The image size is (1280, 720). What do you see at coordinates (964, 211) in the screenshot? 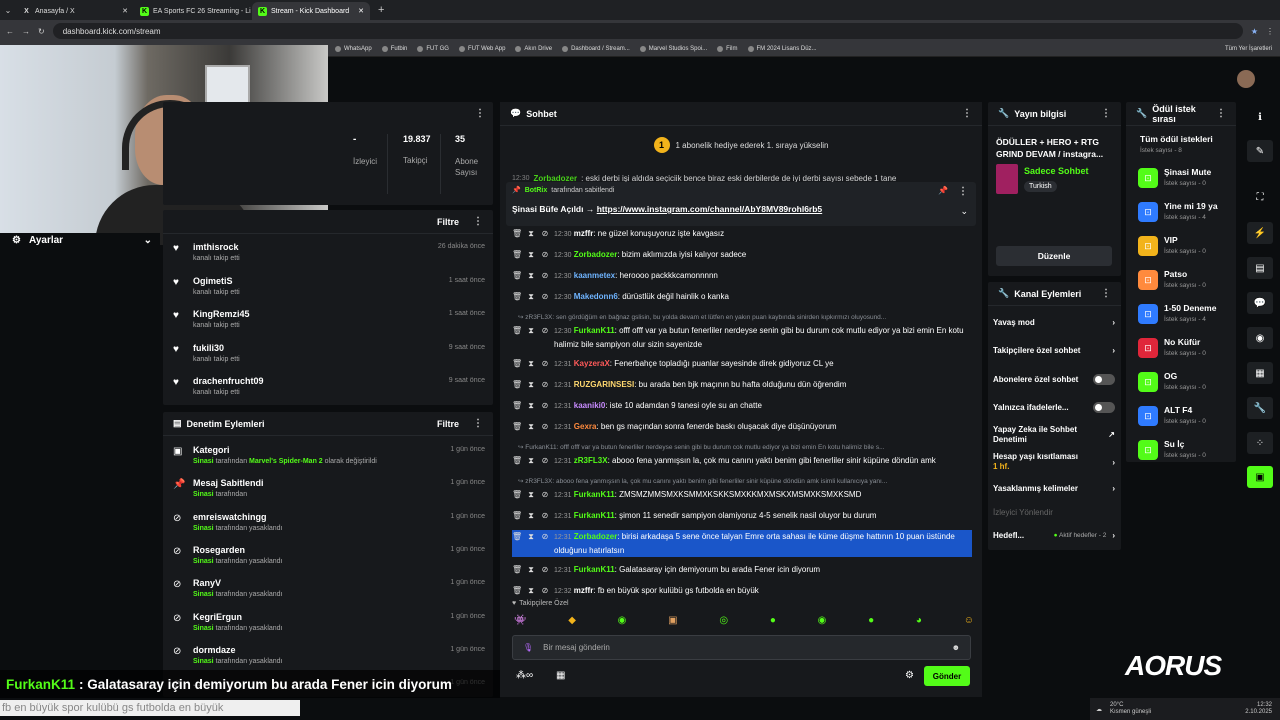
I see `chevron-down-icon: ⌄` at bounding box center [964, 211].